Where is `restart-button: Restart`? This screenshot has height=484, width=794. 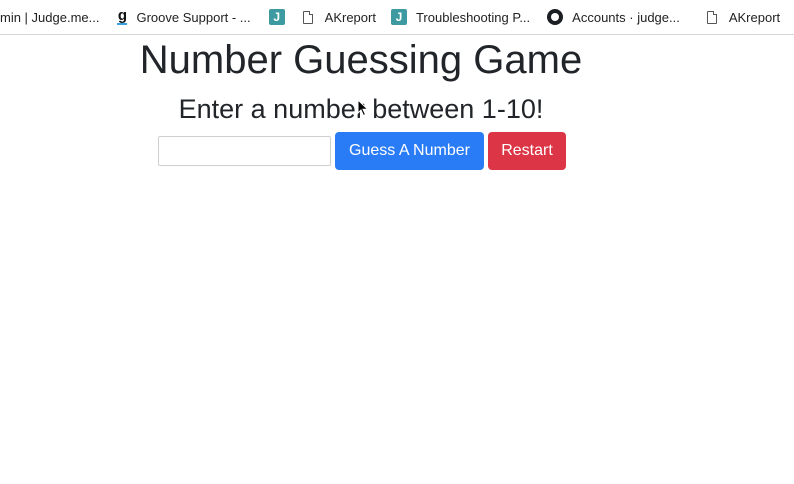
restart-button: Restart is located at coordinates (527, 151).